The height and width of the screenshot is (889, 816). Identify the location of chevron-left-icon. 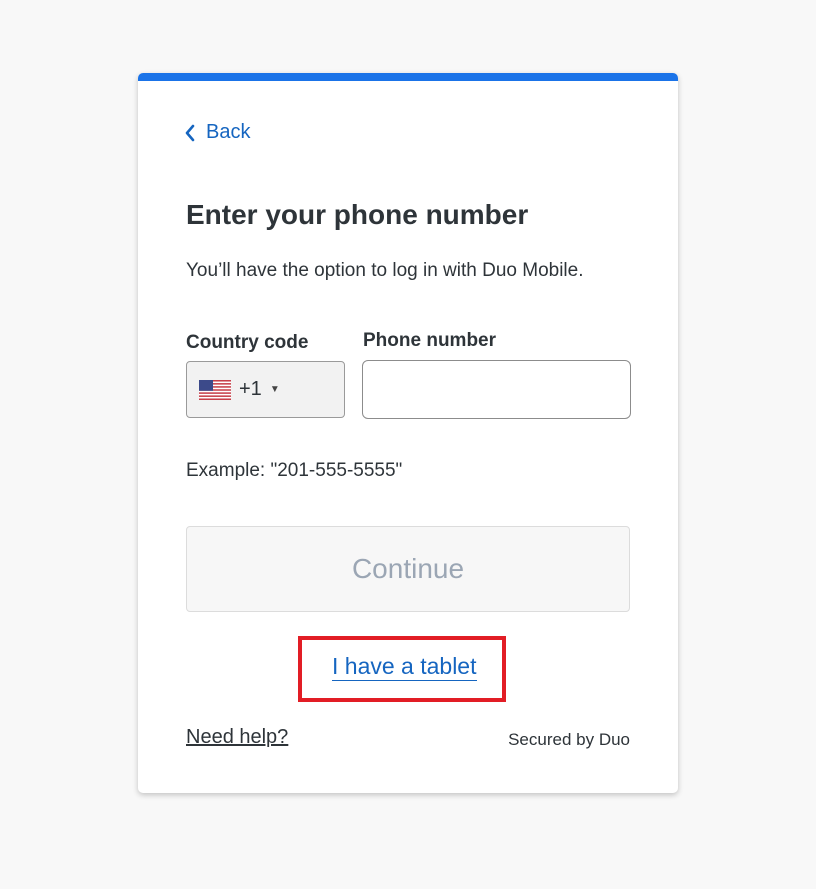
(190, 132).